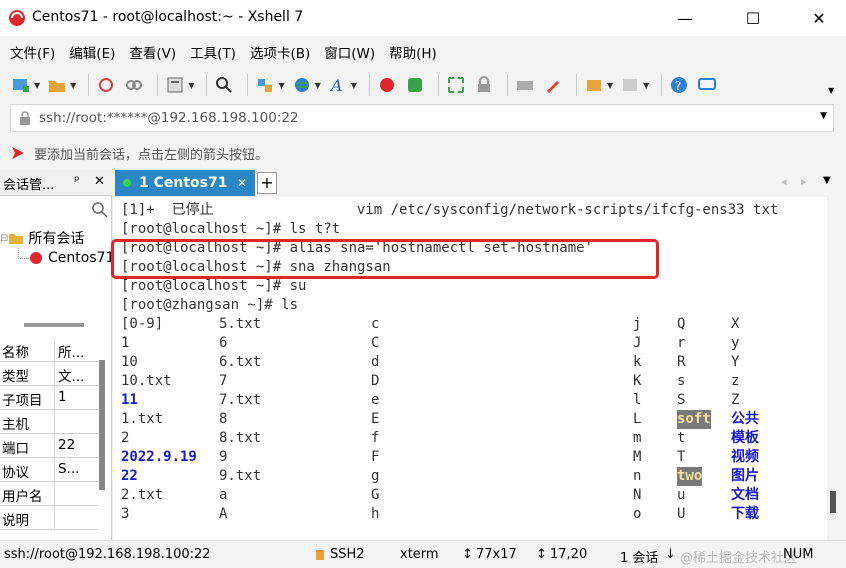 The image size is (846, 568). Describe the element at coordinates (99, 181) in the screenshot. I see `panel-close-icon: ✕` at that location.